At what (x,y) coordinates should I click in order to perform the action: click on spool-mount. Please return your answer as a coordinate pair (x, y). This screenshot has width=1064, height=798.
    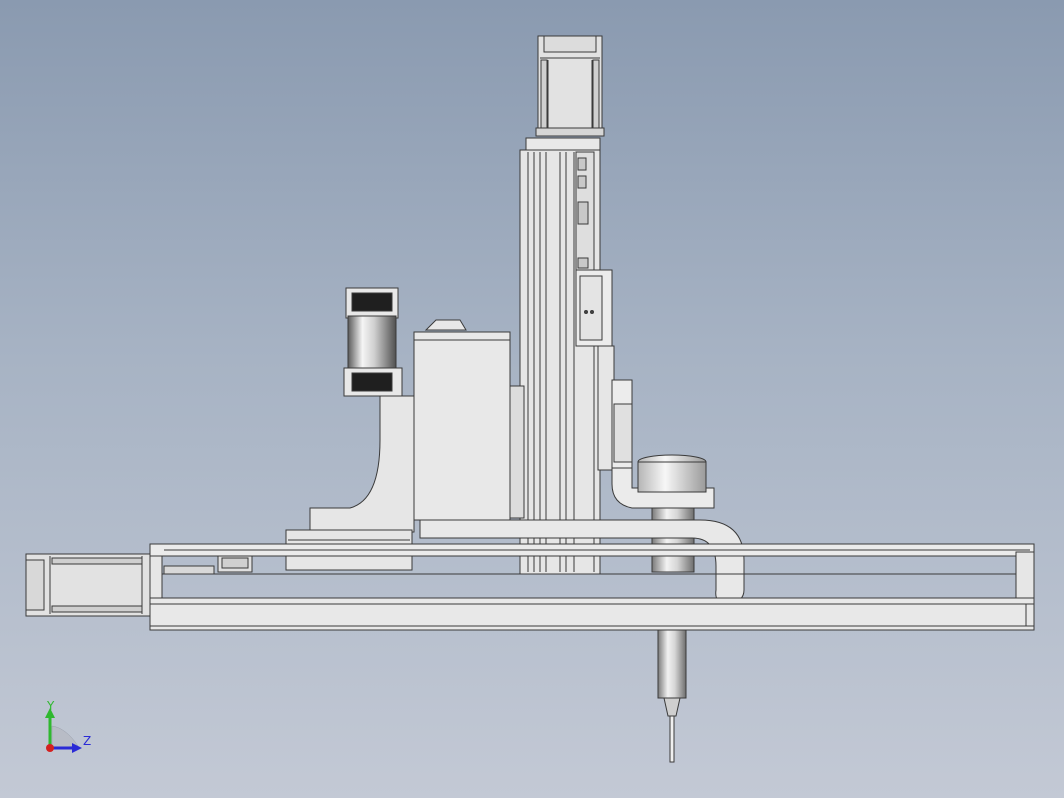
    Looking at the image, I should click on (362, 410).